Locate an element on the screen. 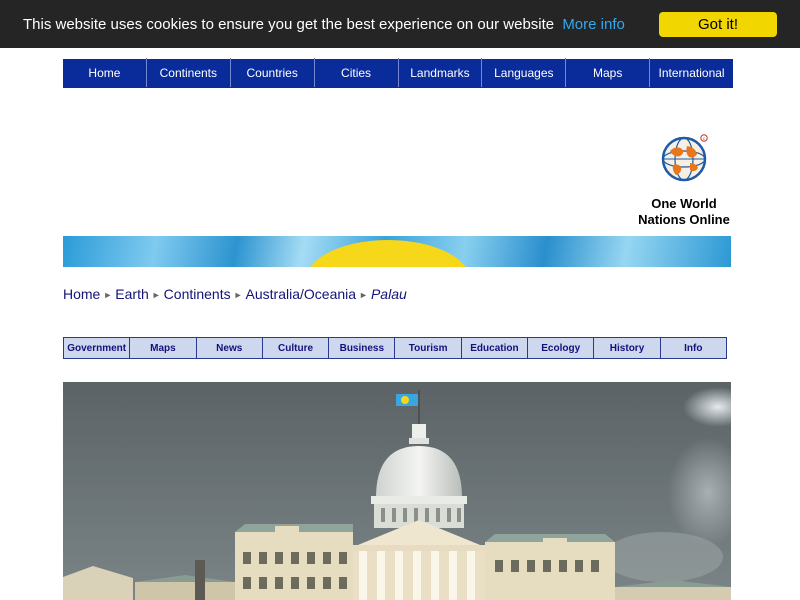 This screenshot has width=800, height=600. tab-education: Education is located at coordinates (495, 348).